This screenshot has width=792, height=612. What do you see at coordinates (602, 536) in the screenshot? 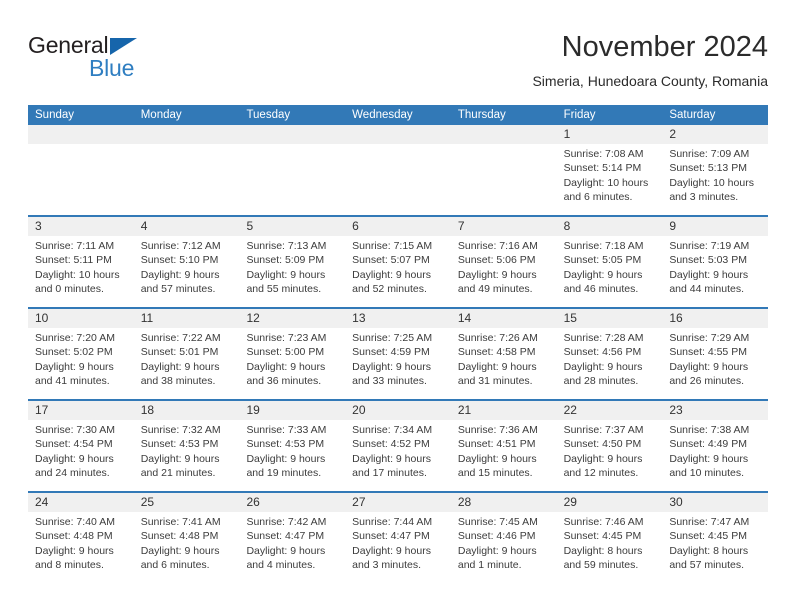
I see `sunset-text: Sunset: 4:45 PM` at bounding box center [602, 536].